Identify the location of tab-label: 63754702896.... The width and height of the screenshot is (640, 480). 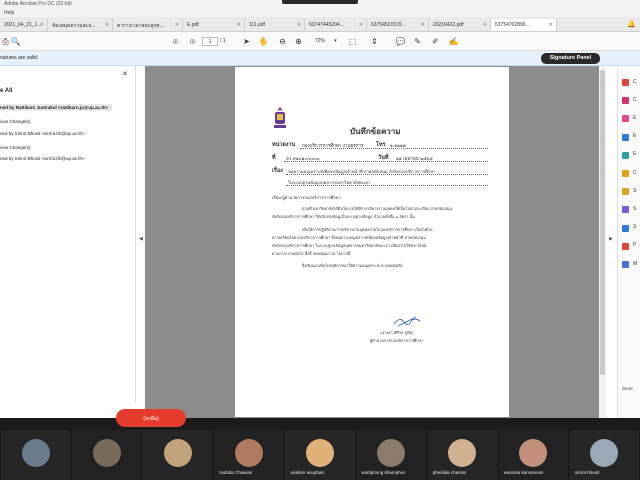
(512, 25).